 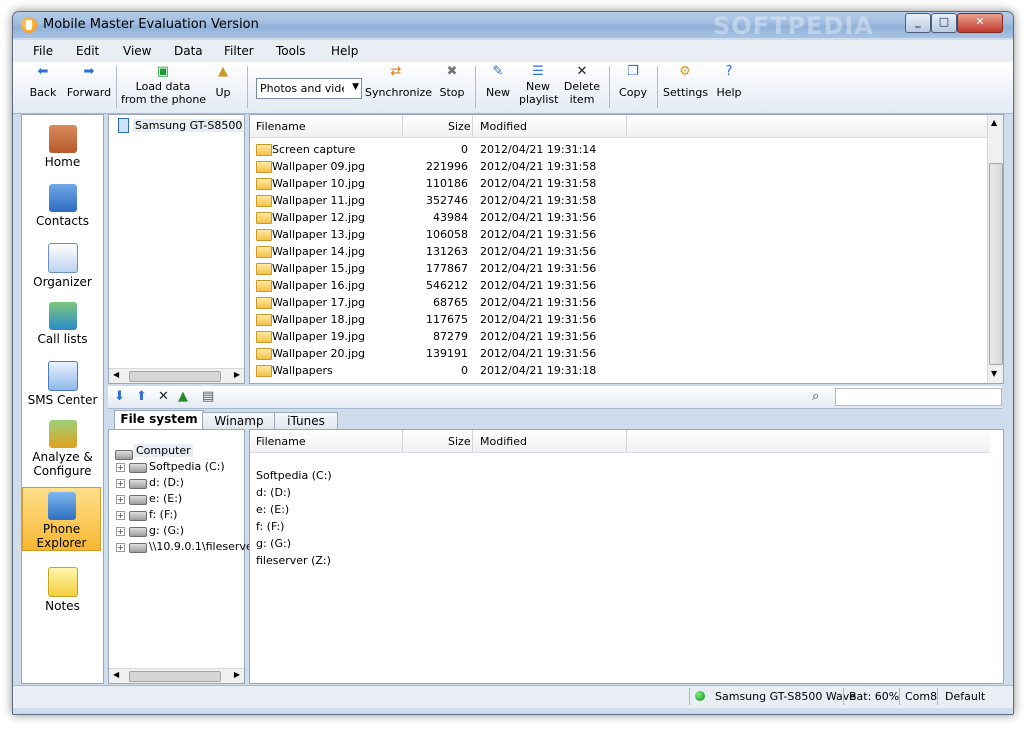 I want to click on up-button: ▲ Up, so click(x=223, y=81).